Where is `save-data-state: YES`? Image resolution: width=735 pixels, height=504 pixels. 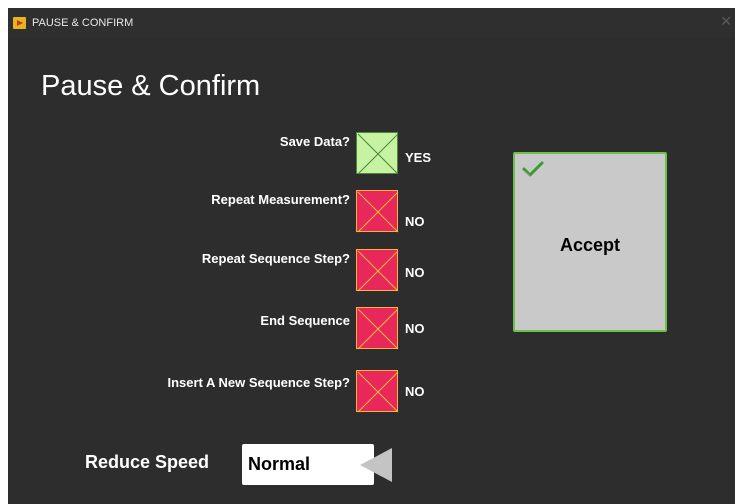 save-data-state: YES is located at coordinates (418, 157).